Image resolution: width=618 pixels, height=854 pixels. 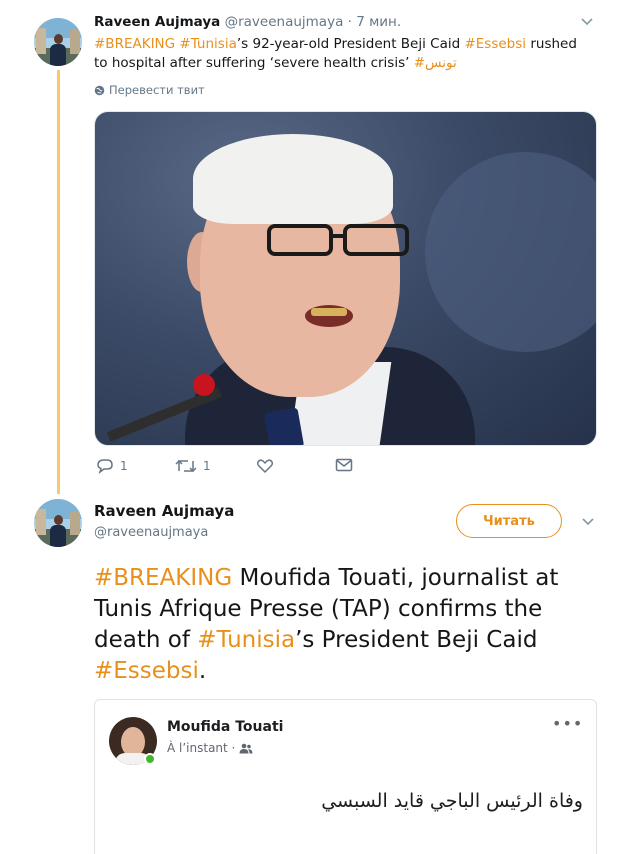 I want to click on direct-message-button, so click(x=344, y=465).